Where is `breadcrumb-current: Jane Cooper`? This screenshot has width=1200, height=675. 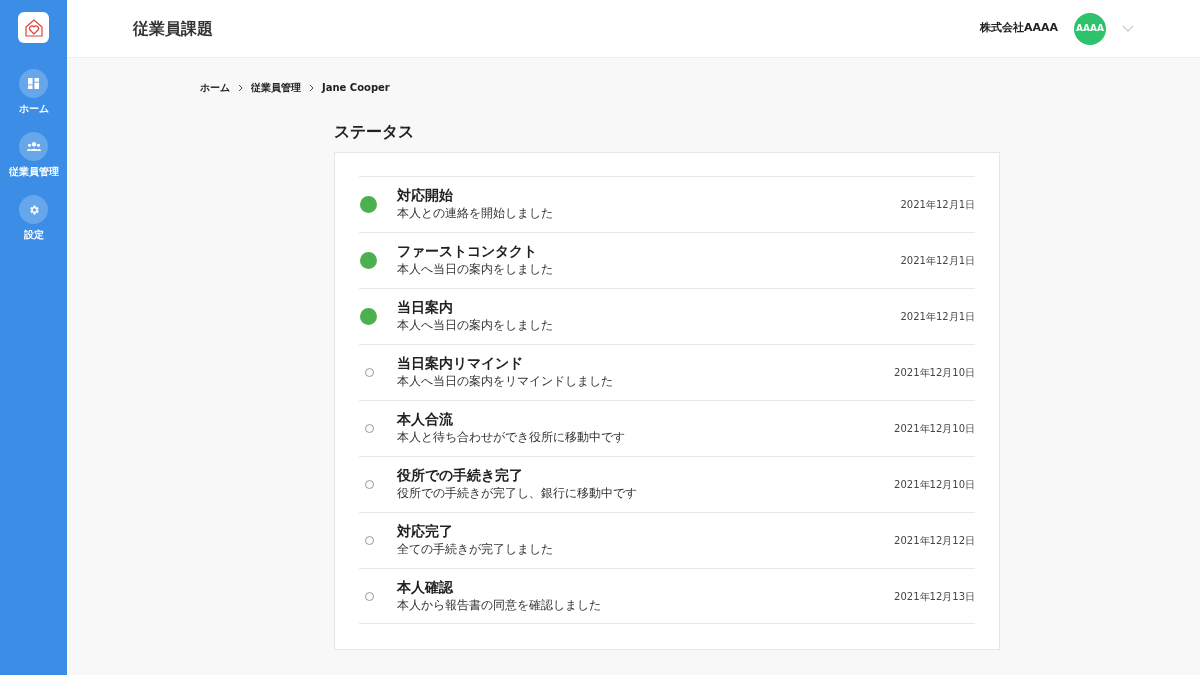 breadcrumb-current: Jane Cooper is located at coordinates (356, 88).